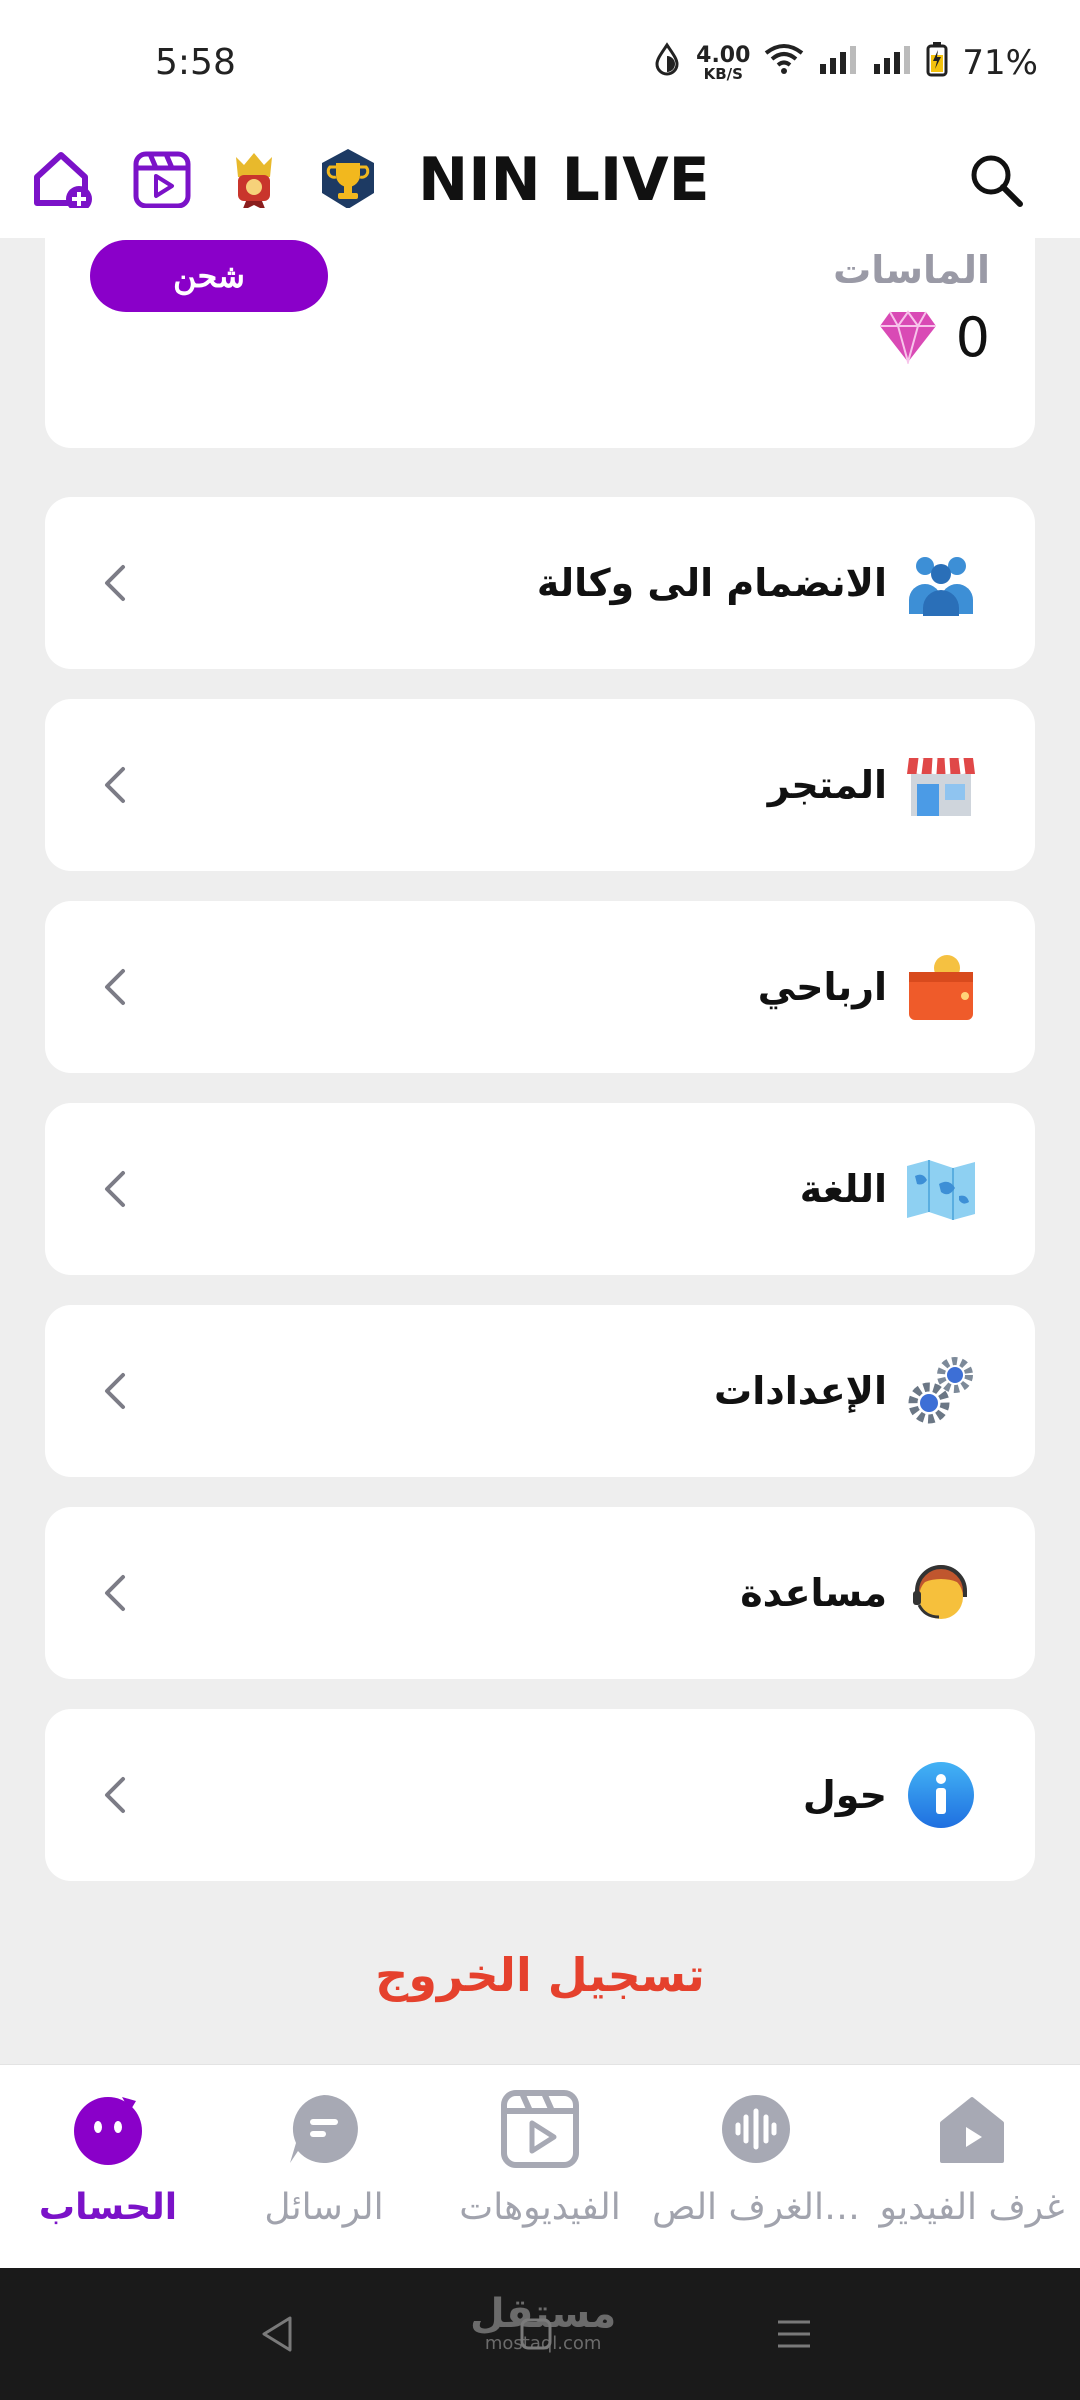  I want to click on menu-item-store: المتجر, so click(540, 785).